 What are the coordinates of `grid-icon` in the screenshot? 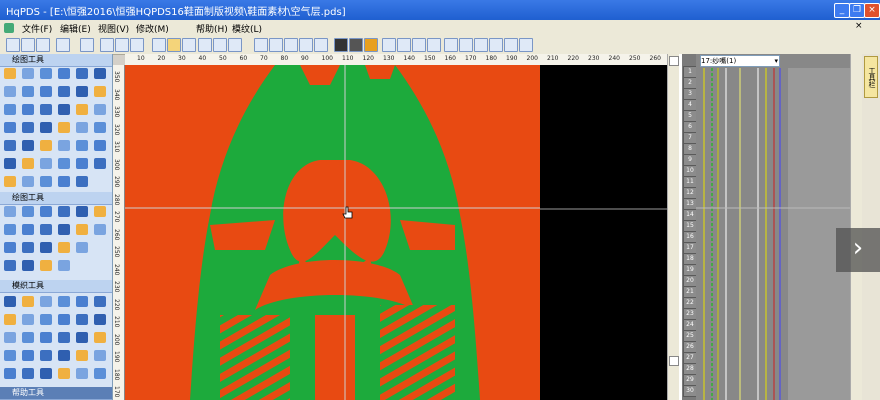 It's located at (159, 45).